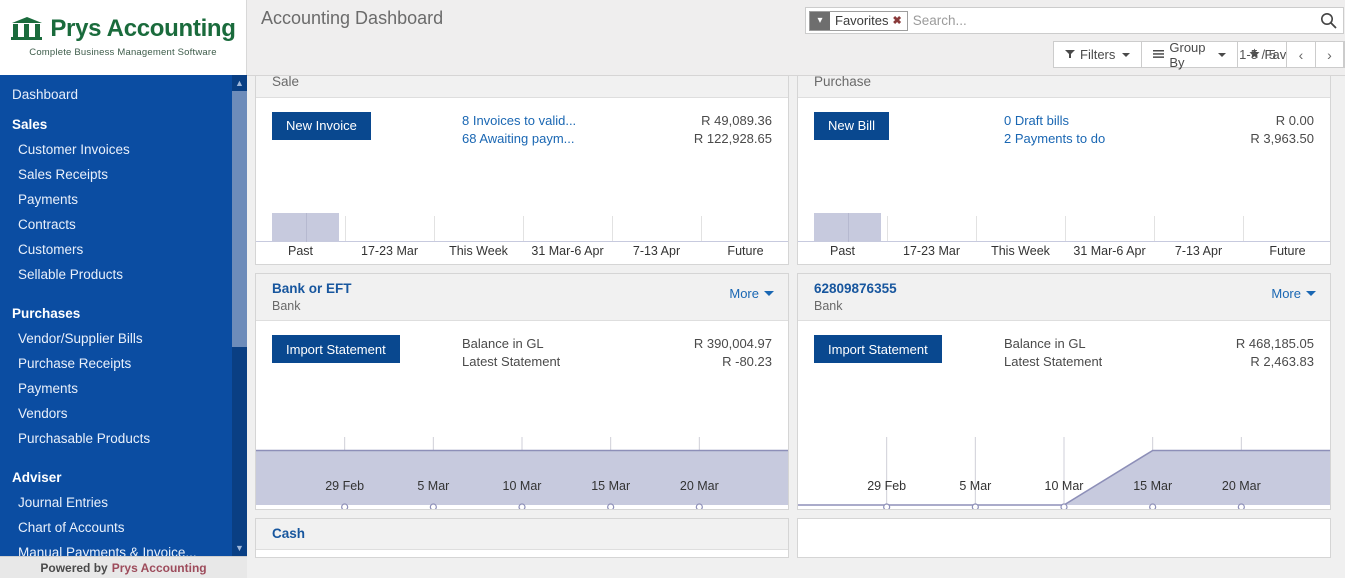  Describe the element at coordinates (123, 249) in the screenshot. I see `sidebar-item-customers: Customers` at that location.